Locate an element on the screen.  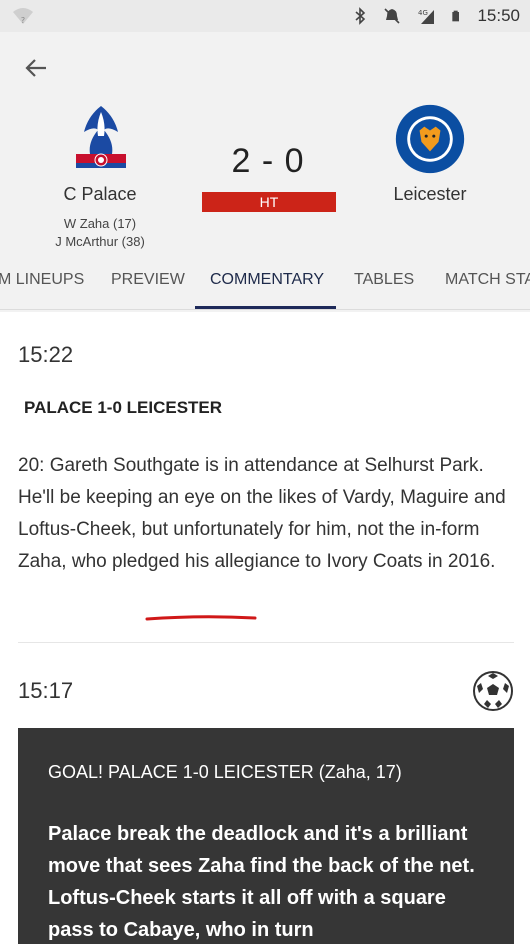
score: 2 - 0 is located at coordinates (268, 161).